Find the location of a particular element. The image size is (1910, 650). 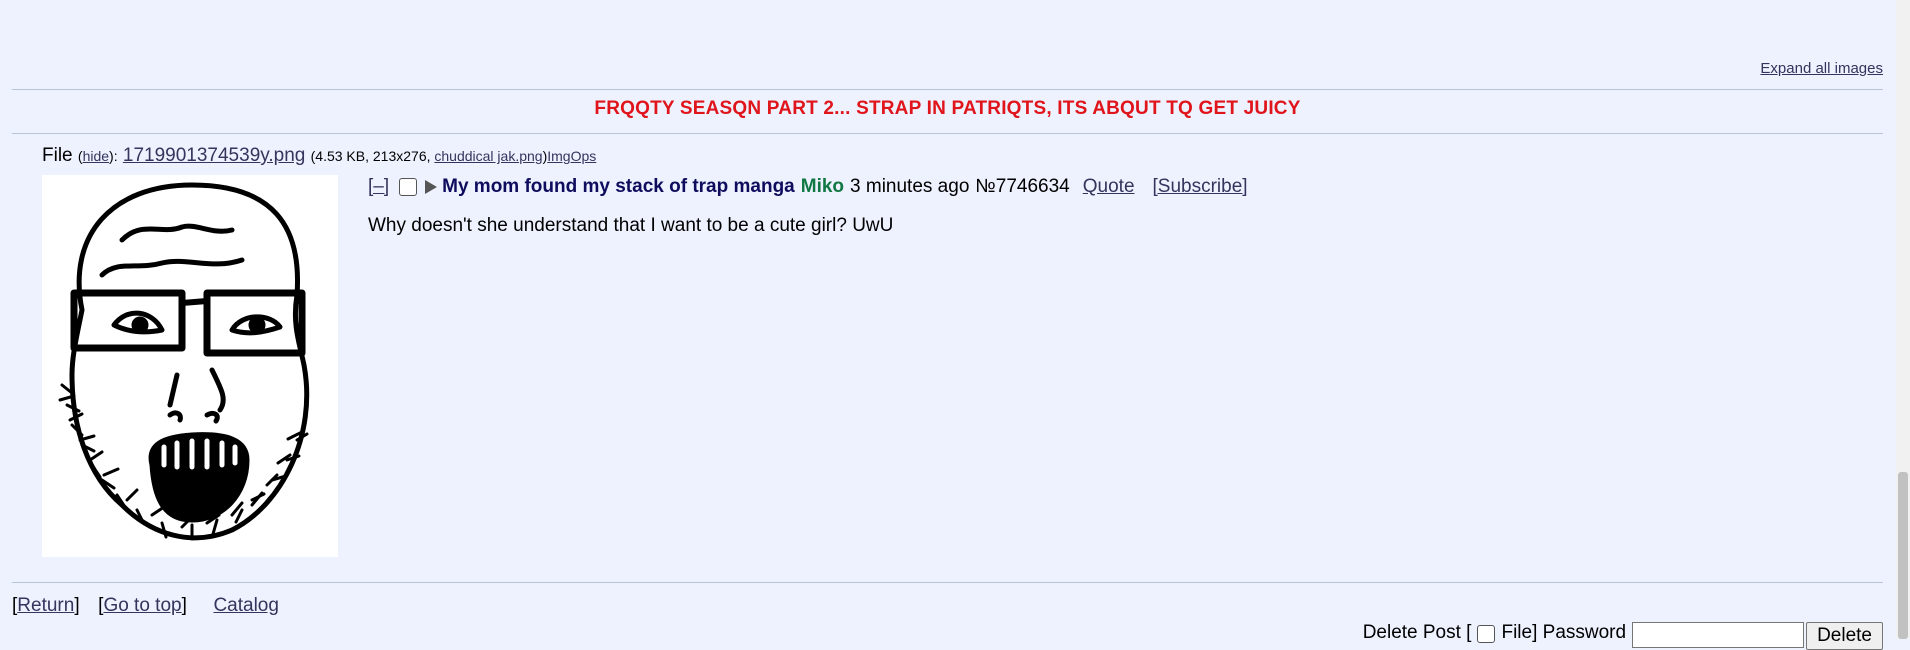

post-menu-triangle-icon is located at coordinates (431, 187).